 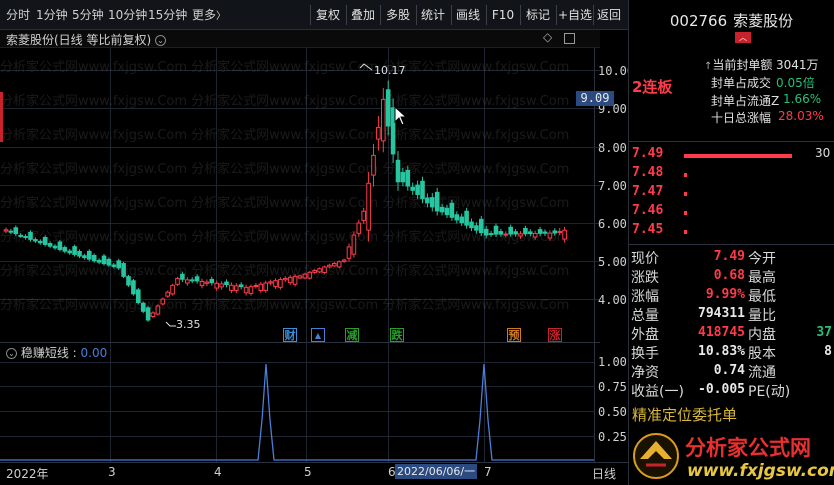 What do you see at coordinates (645, 259) in the screenshot?
I see `quote-label: 现价` at bounding box center [645, 259].